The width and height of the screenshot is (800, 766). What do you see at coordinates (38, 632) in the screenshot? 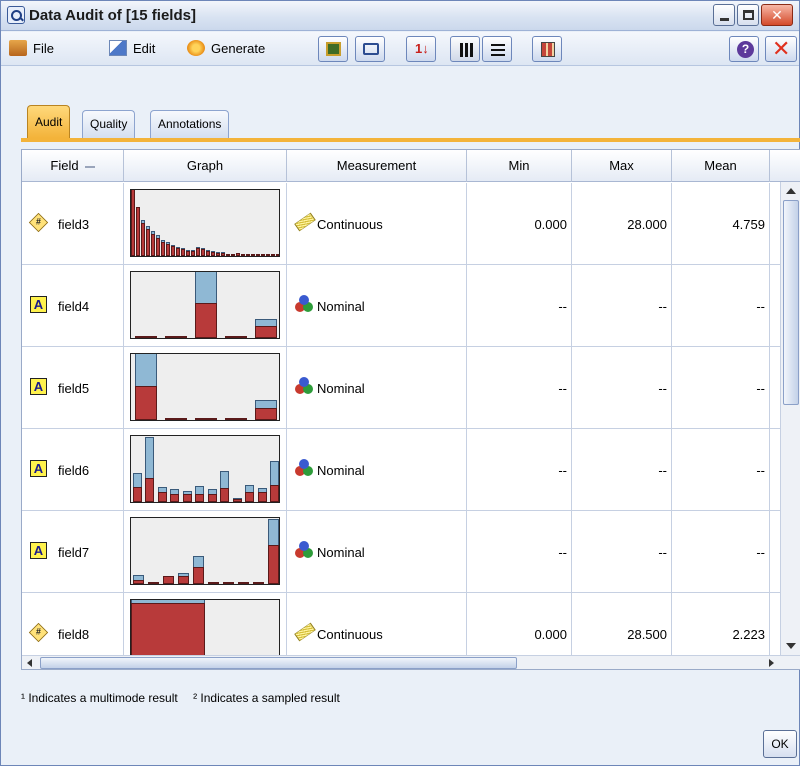
I see `numeric-field-icon: #` at bounding box center [38, 632].